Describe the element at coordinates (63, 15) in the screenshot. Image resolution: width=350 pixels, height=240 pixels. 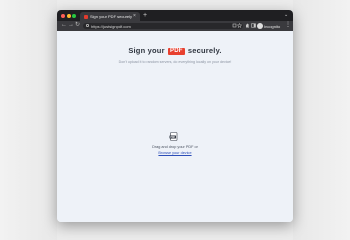
I see `close-window-button` at that location.